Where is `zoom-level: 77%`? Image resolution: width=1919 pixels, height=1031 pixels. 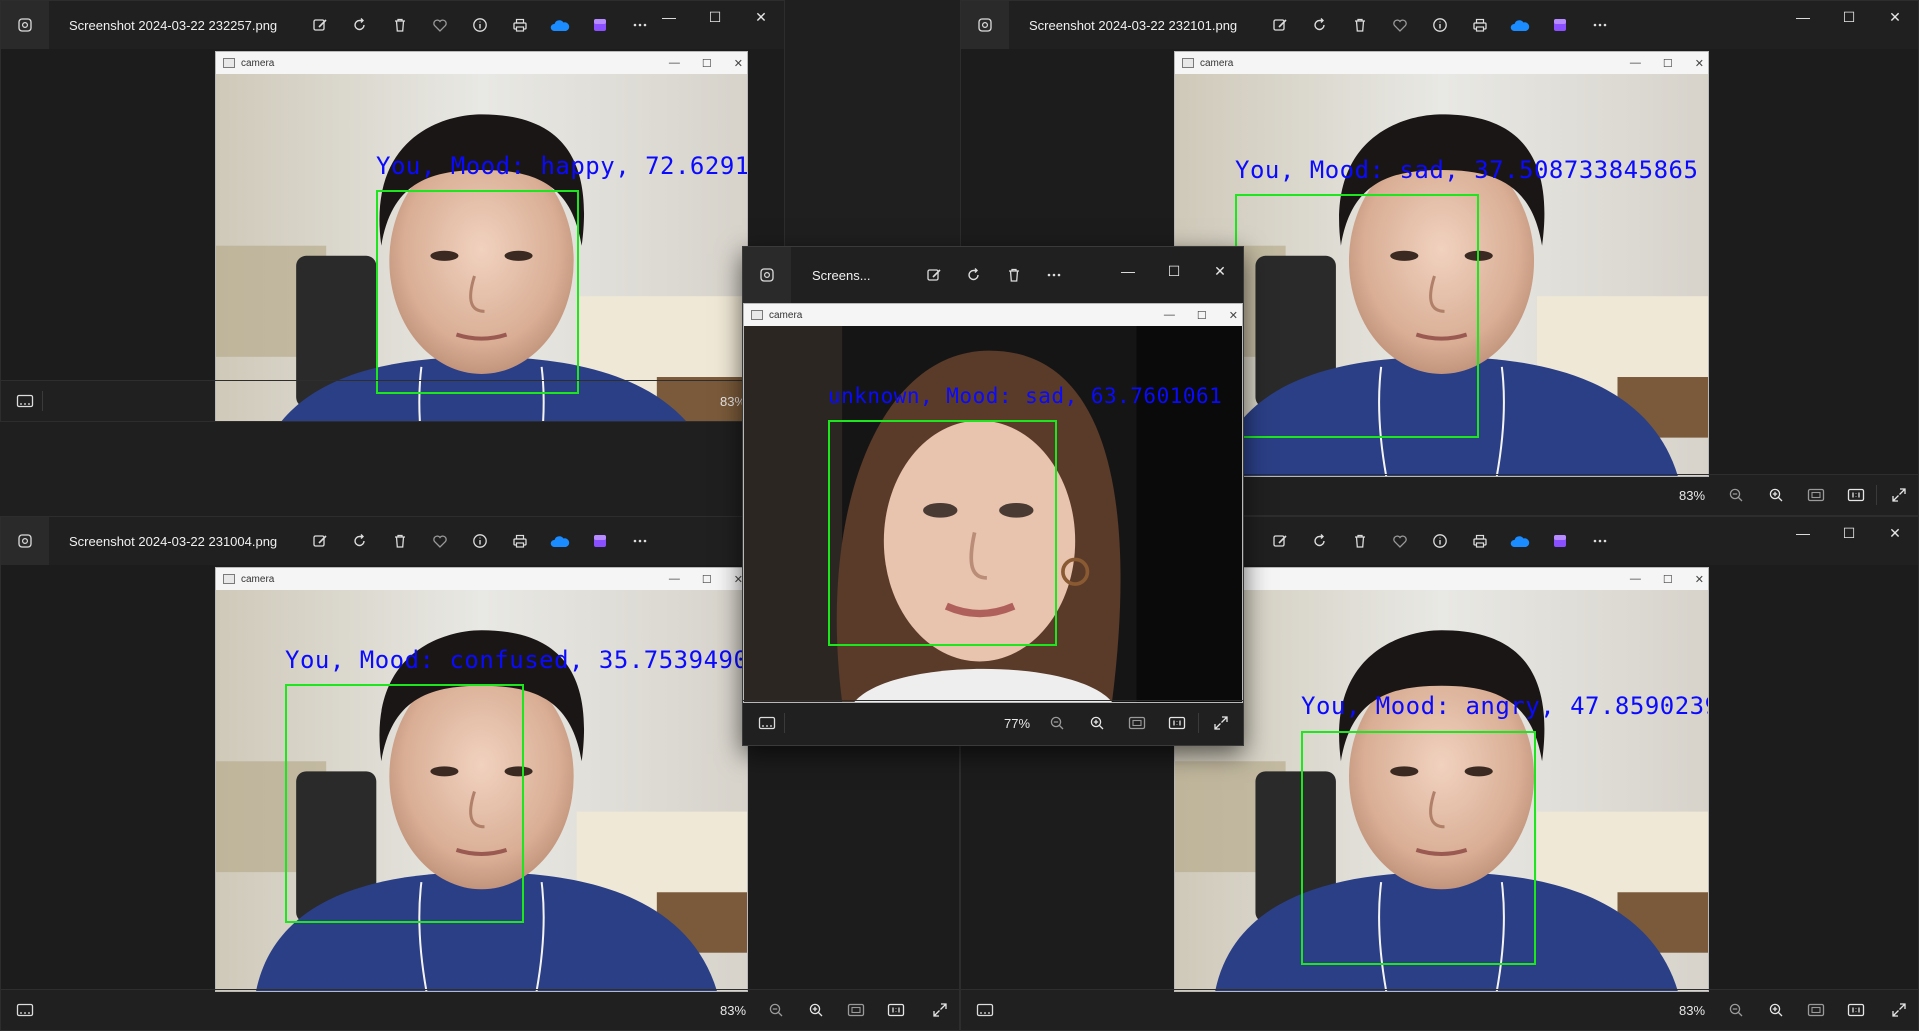 zoom-level: 77% is located at coordinates (1017, 723).